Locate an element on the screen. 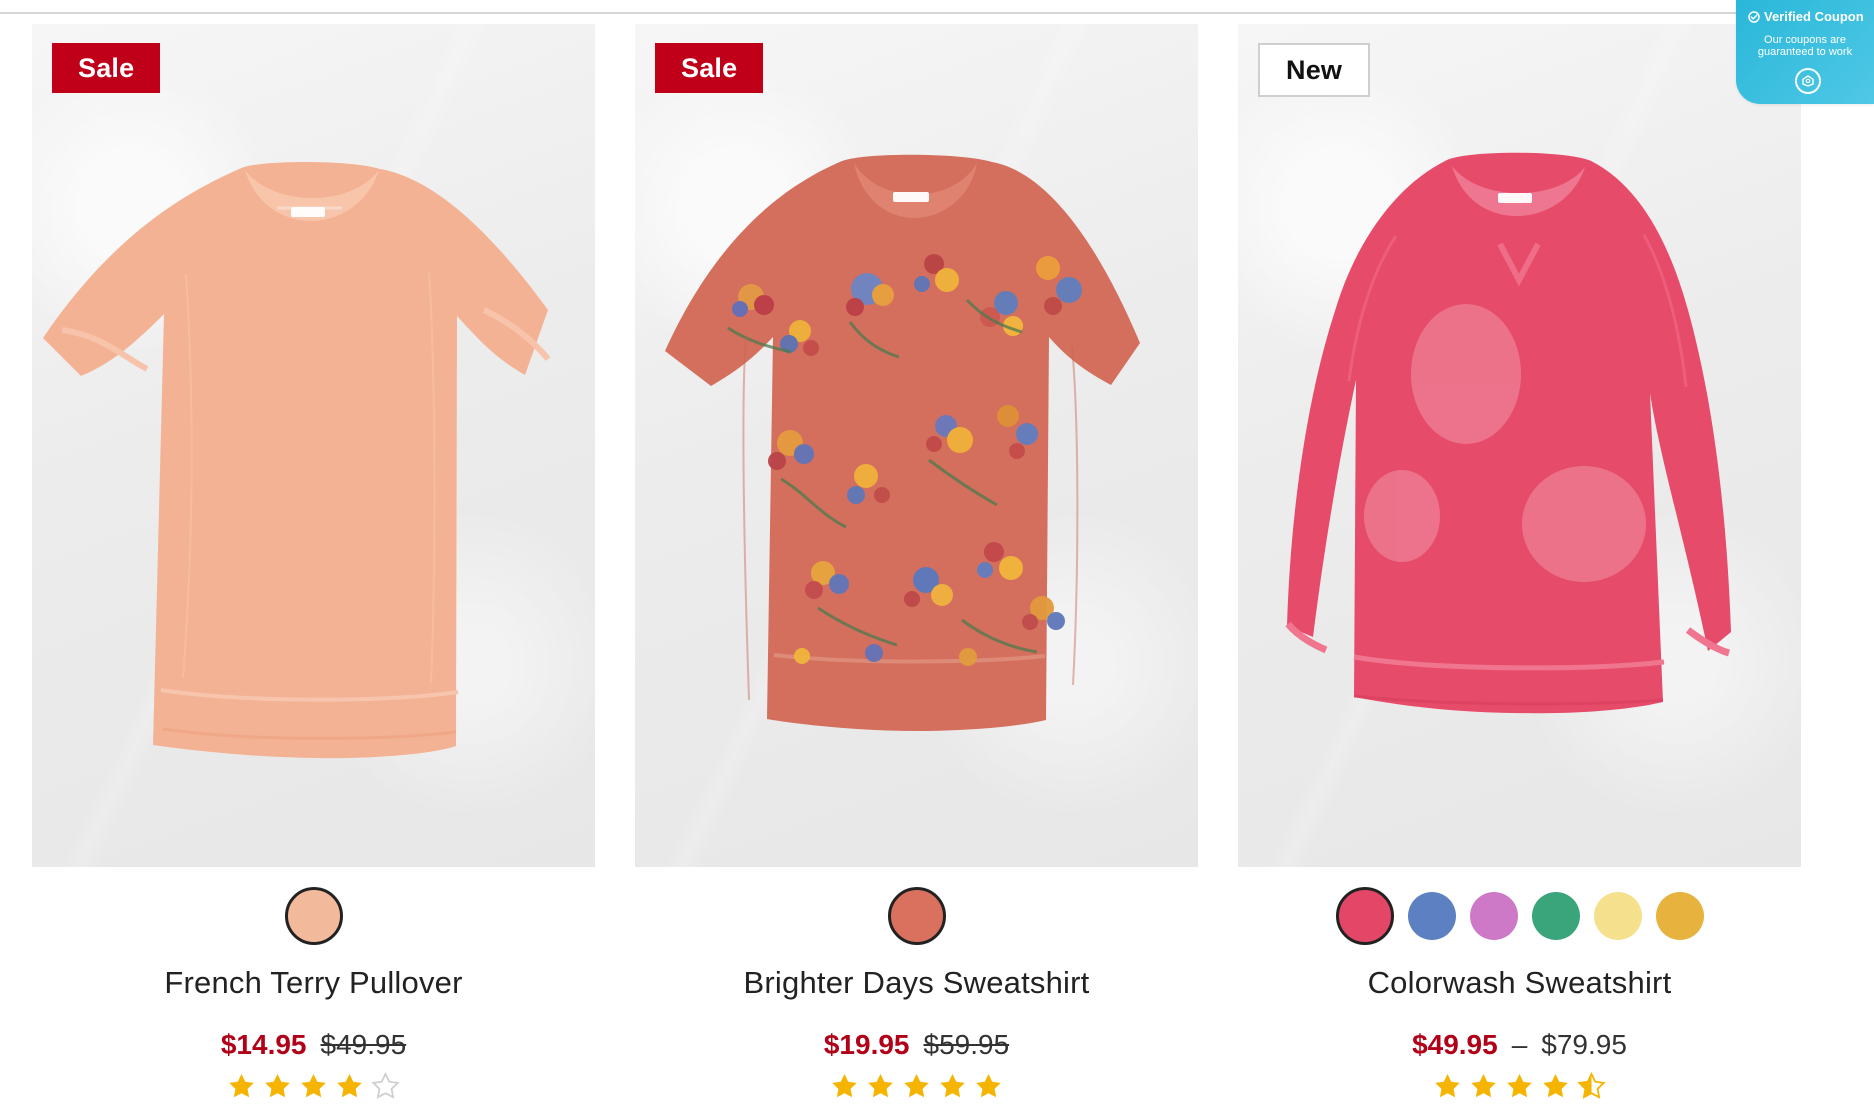  product-name: French Terry Pullover is located at coordinates (313, 983).